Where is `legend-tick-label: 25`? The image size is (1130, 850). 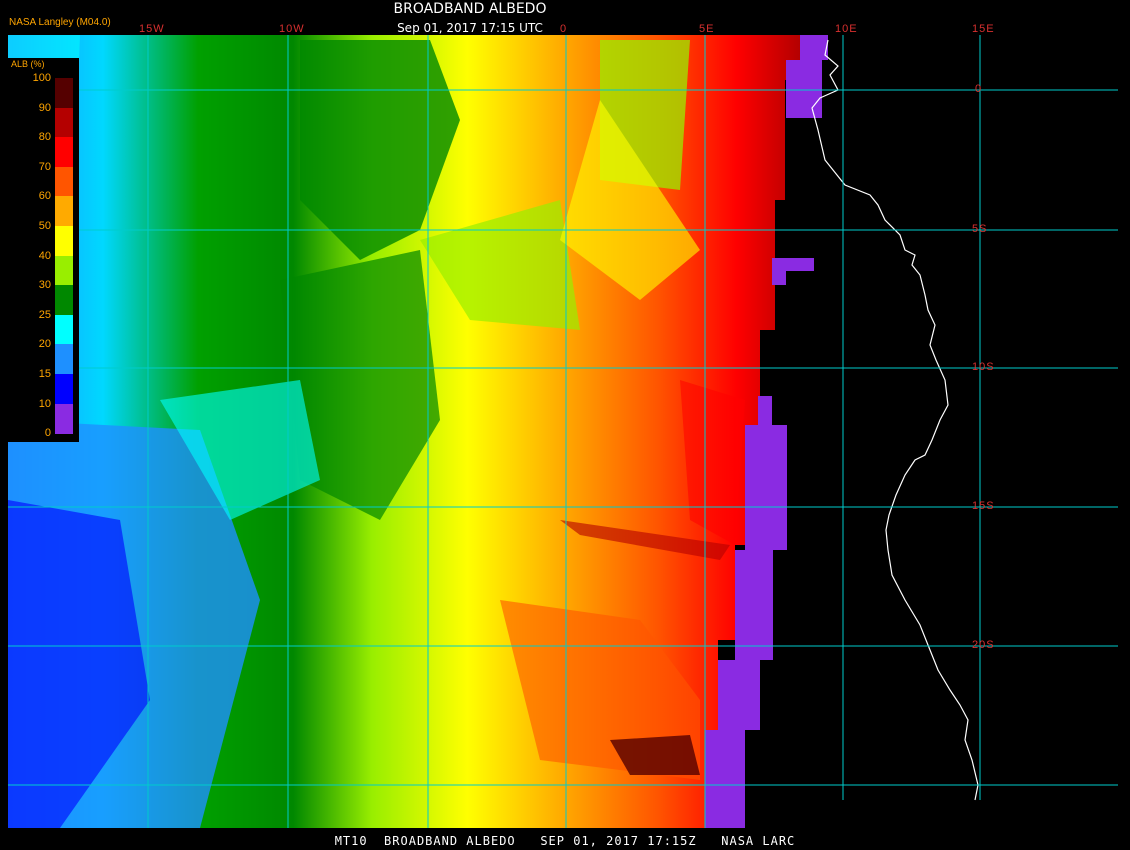 legend-tick-label: 25 is located at coordinates (44, 314).